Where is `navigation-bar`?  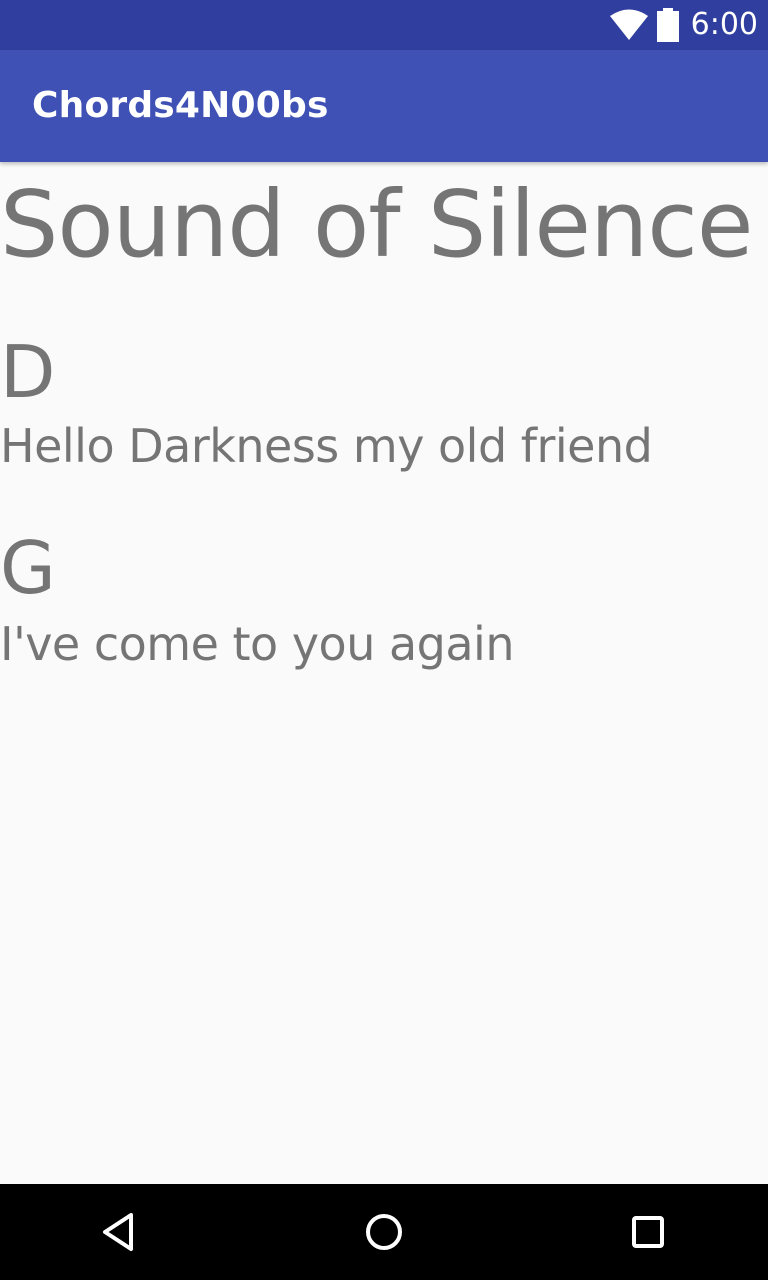
navigation-bar is located at coordinates (384, 1232).